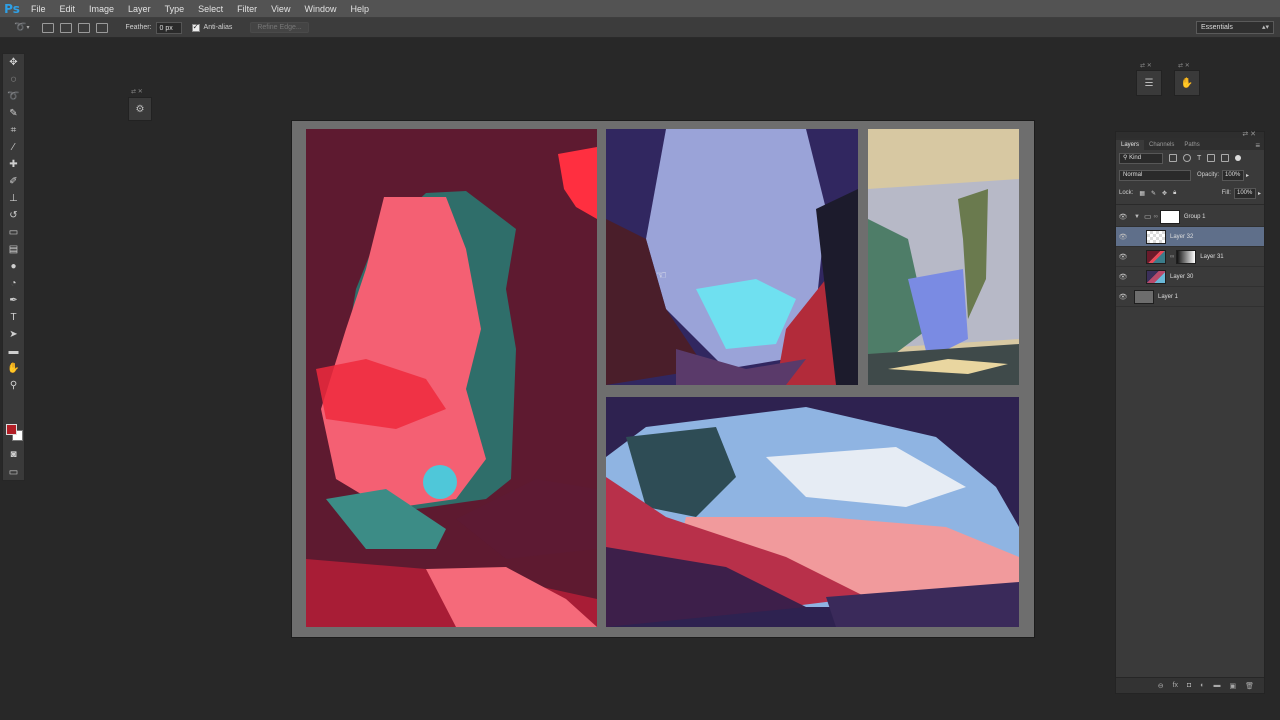 Image resolution: width=1280 pixels, height=720 pixels. Describe the element at coordinates (13, 96) in the screenshot. I see `lasso-tool-icon: ➰` at that location.